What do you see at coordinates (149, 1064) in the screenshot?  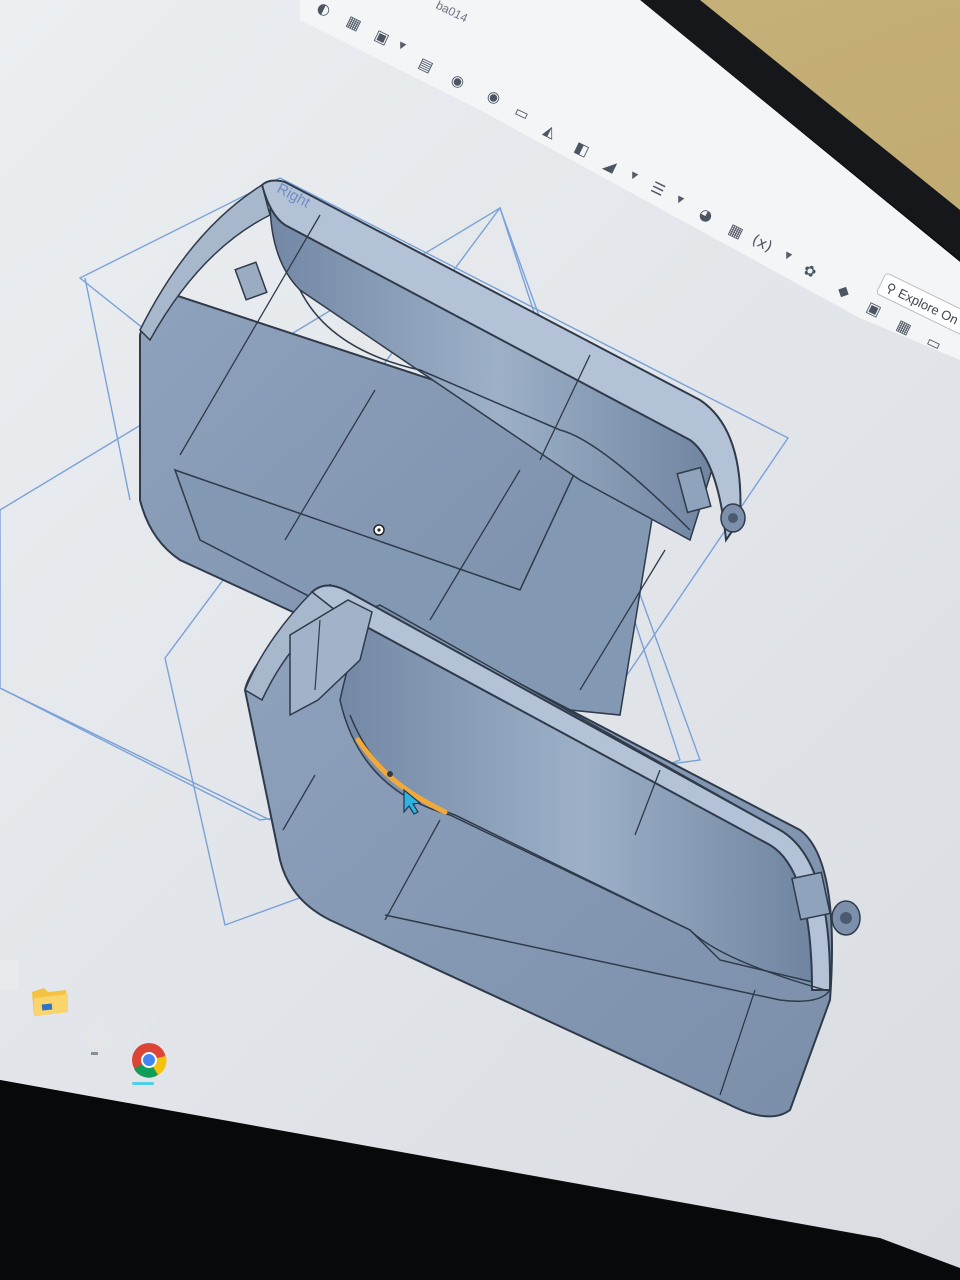 I see `chrome-icon` at bounding box center [149, 1064].